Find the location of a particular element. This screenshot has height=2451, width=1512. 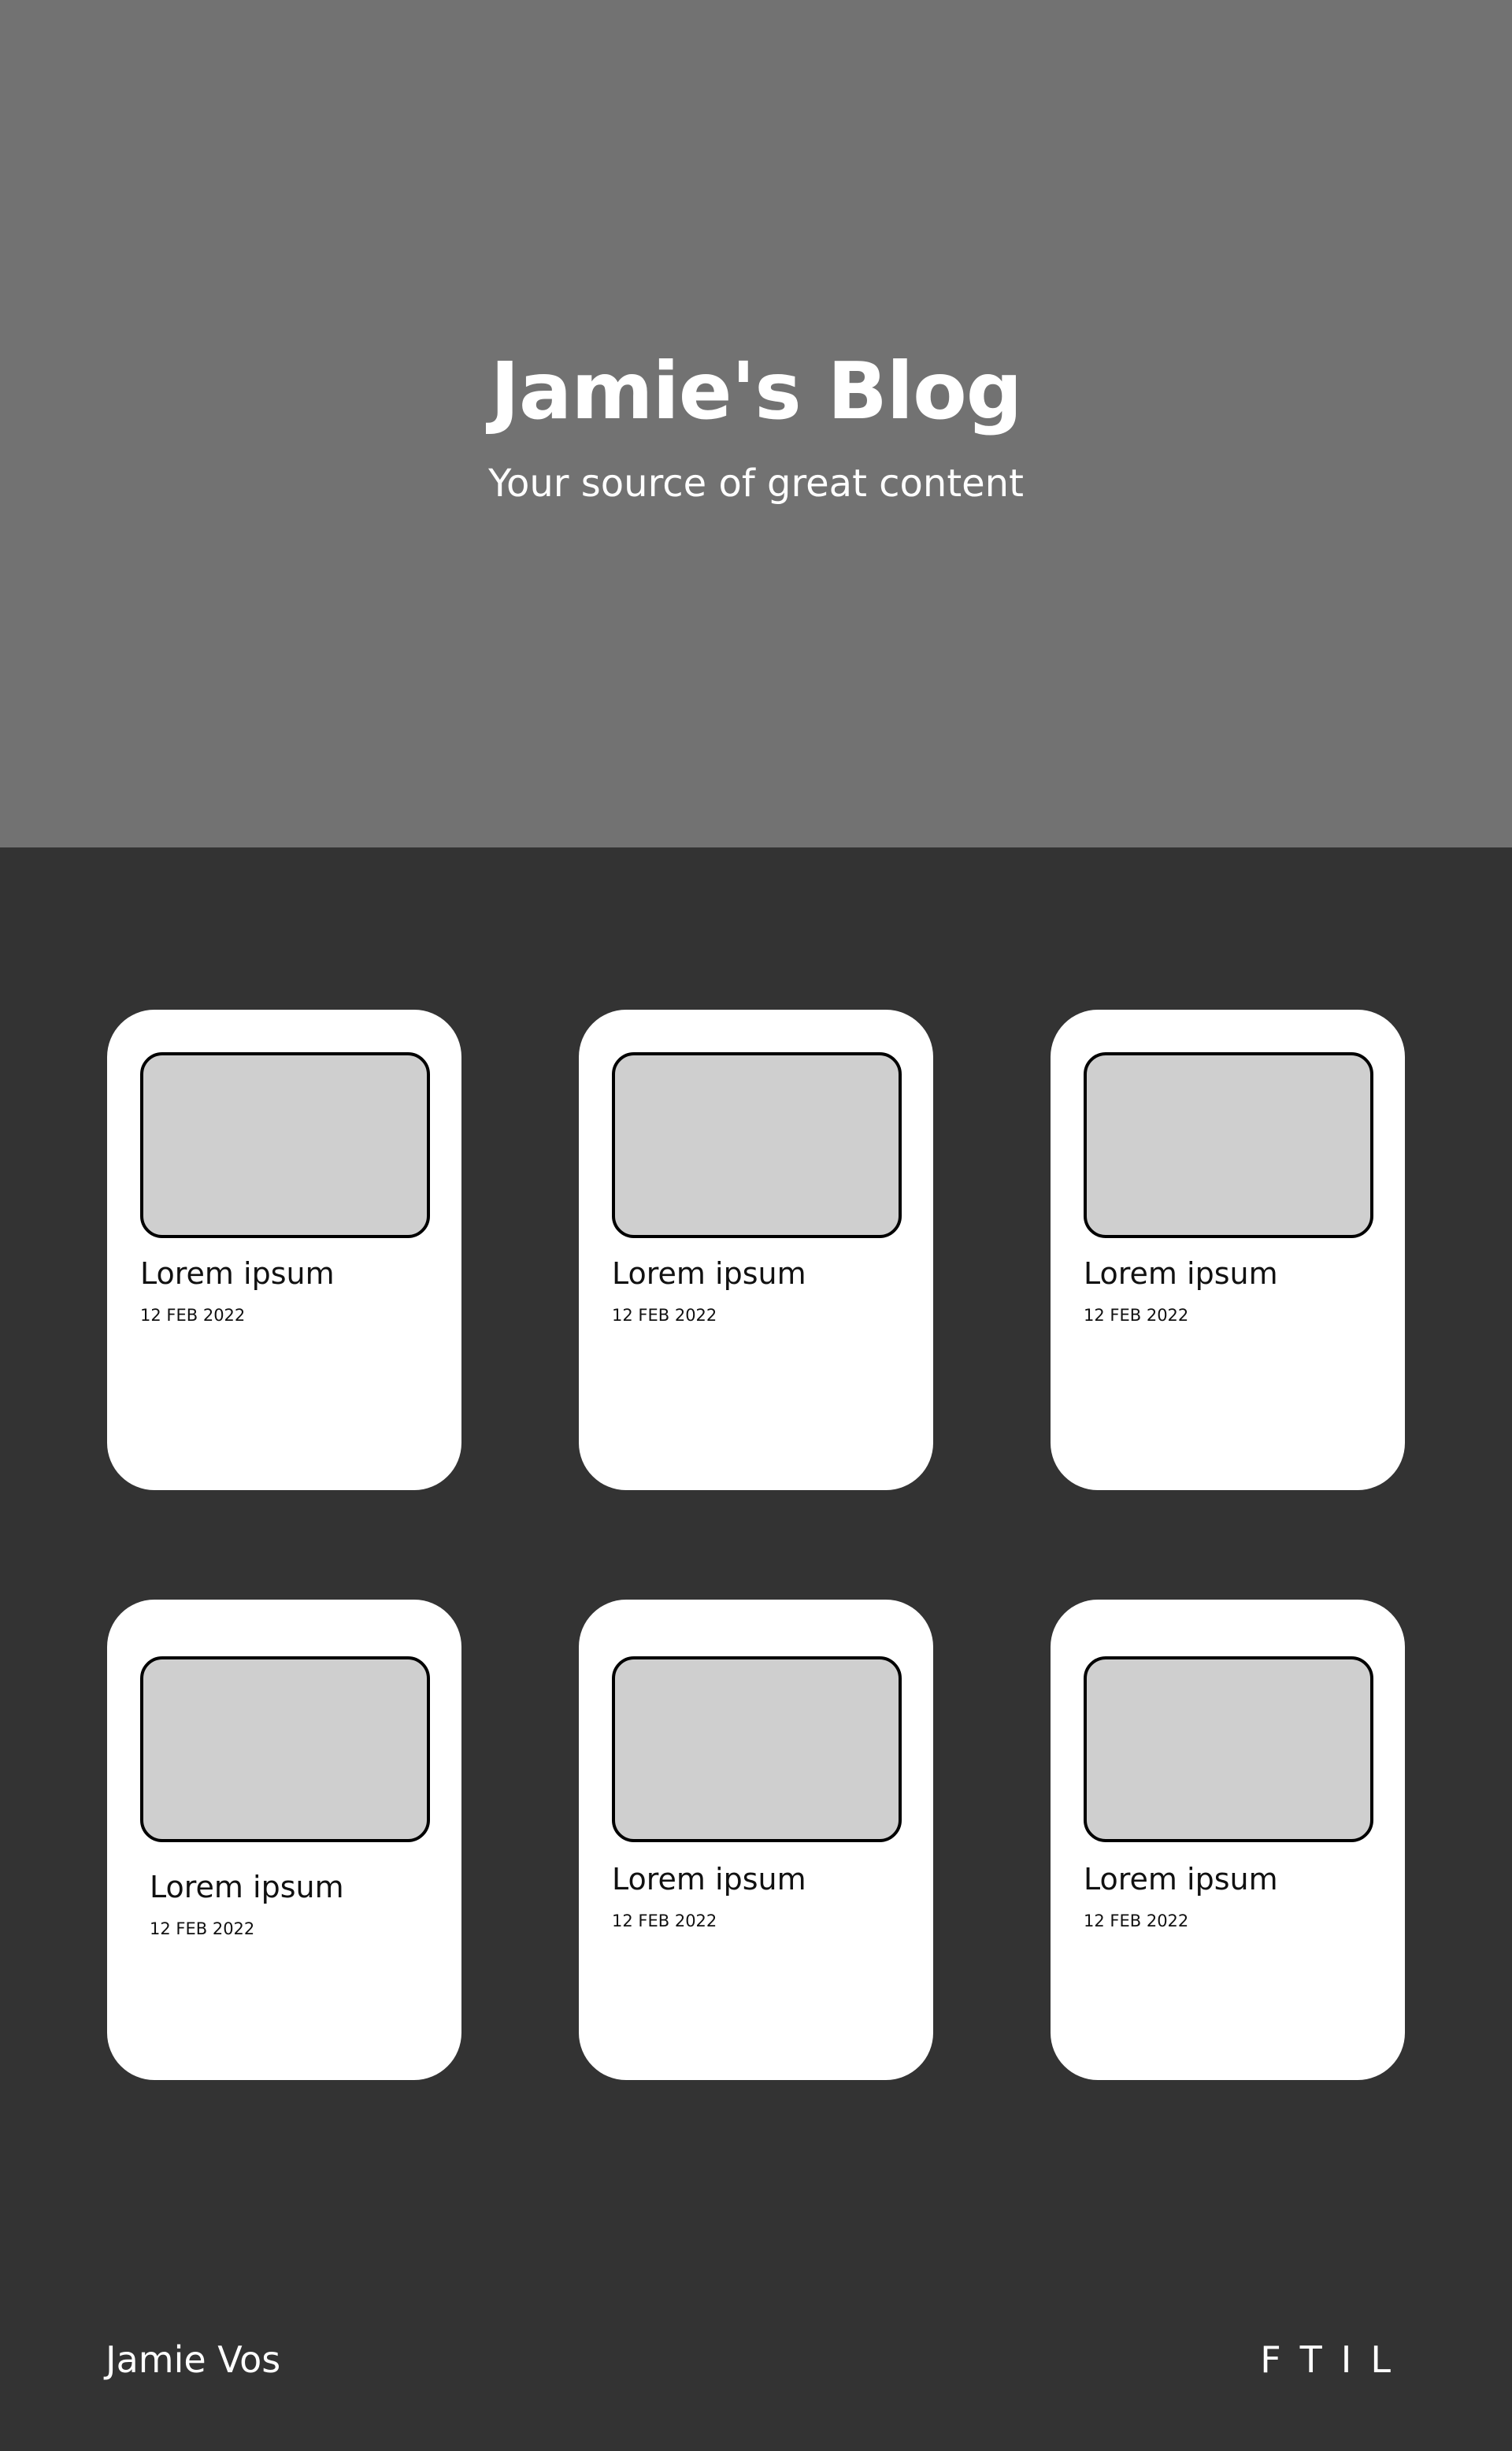

social-links: F T I L is located at coordinates (1332, 2360).